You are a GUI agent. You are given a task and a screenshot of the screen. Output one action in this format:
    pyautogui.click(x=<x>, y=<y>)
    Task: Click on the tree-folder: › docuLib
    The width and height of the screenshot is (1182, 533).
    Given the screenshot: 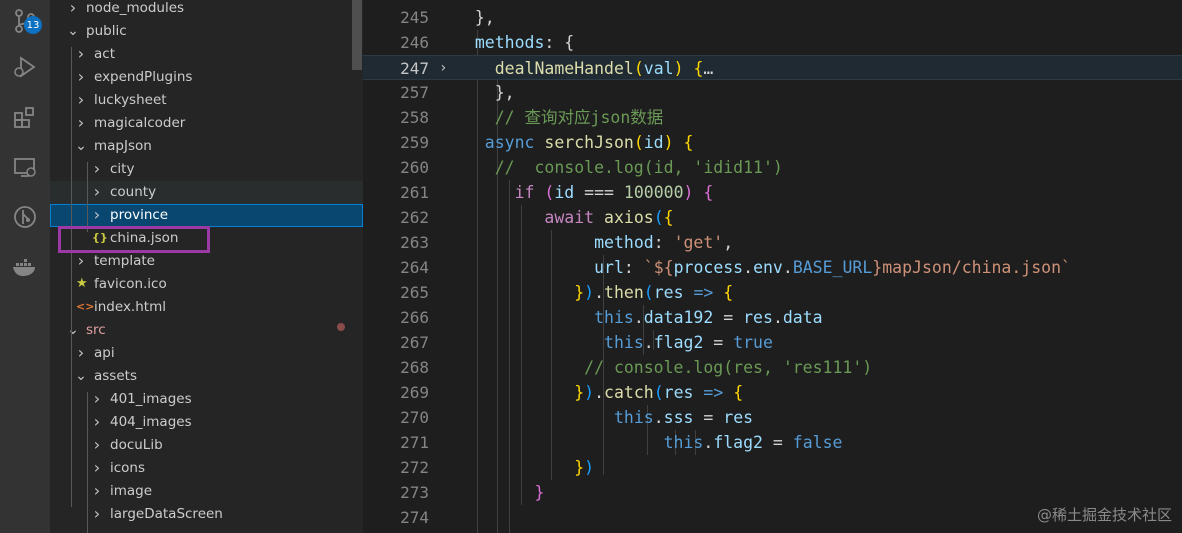 What is the action you would take?
    pyautogui.click(x=206, y=445)
    